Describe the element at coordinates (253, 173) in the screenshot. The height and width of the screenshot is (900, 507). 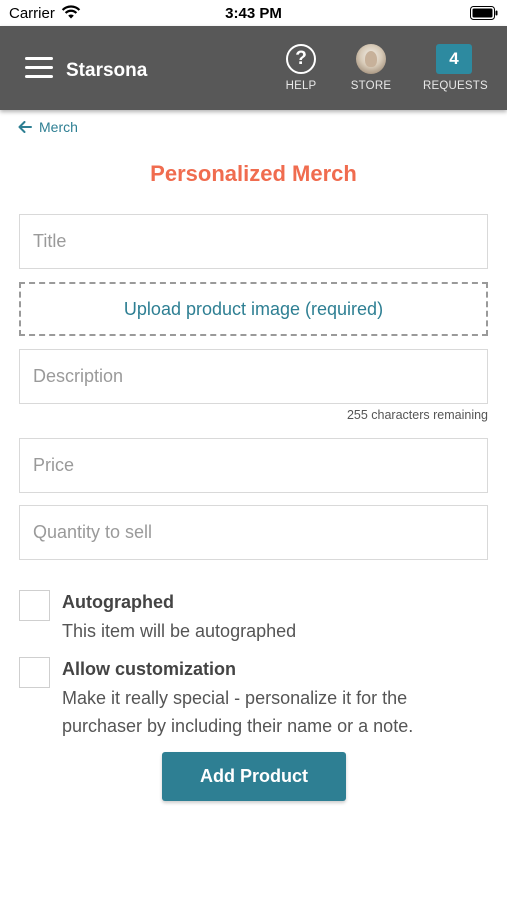
I see `page-title: Personalized Merch` at that location.